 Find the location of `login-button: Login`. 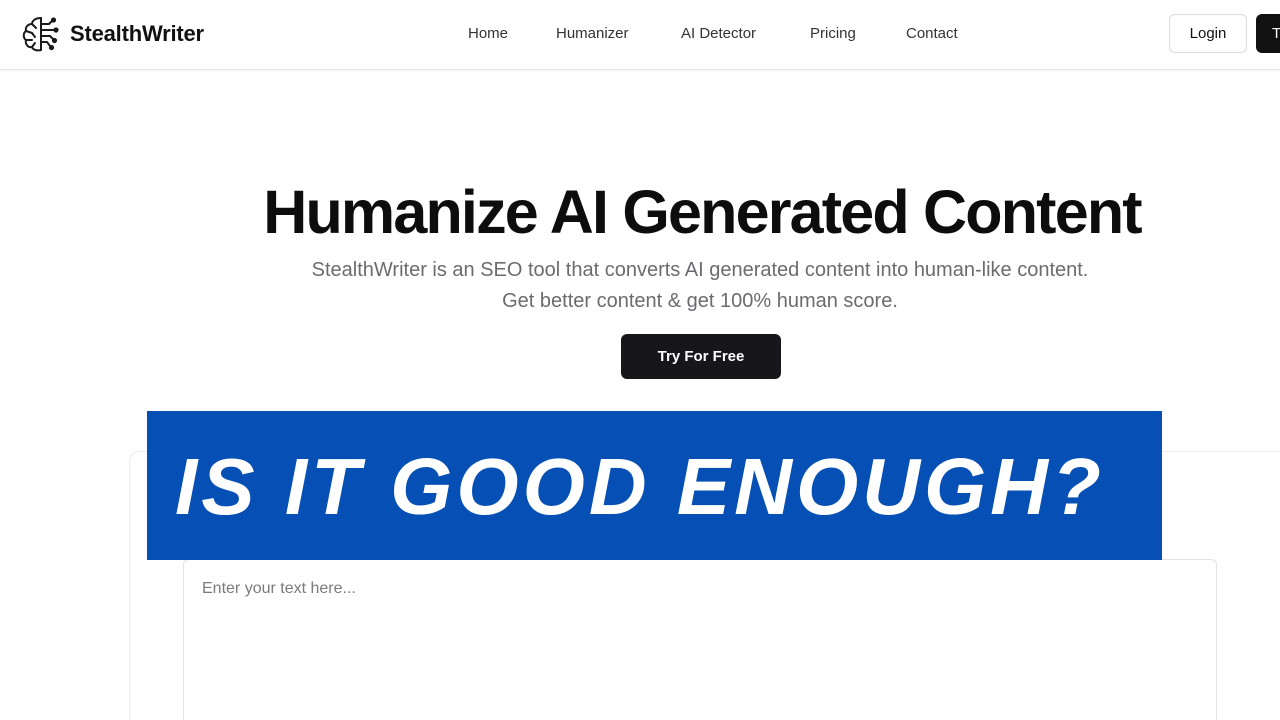

login-button: Login is located at coordinates (1208, 33).